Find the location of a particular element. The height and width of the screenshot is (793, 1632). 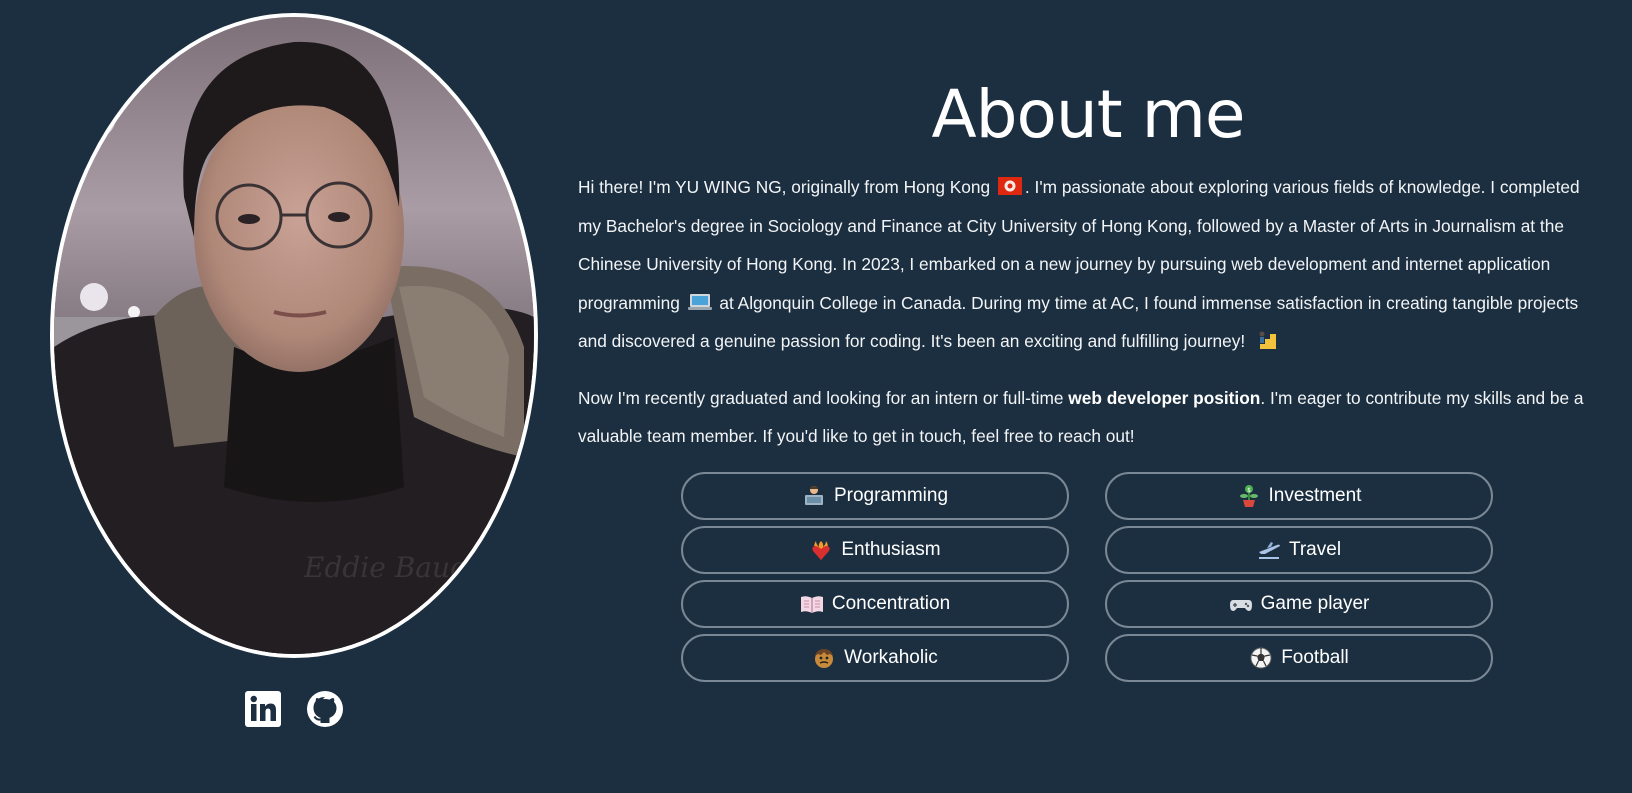

github-link is located at coordinates (325, 709).